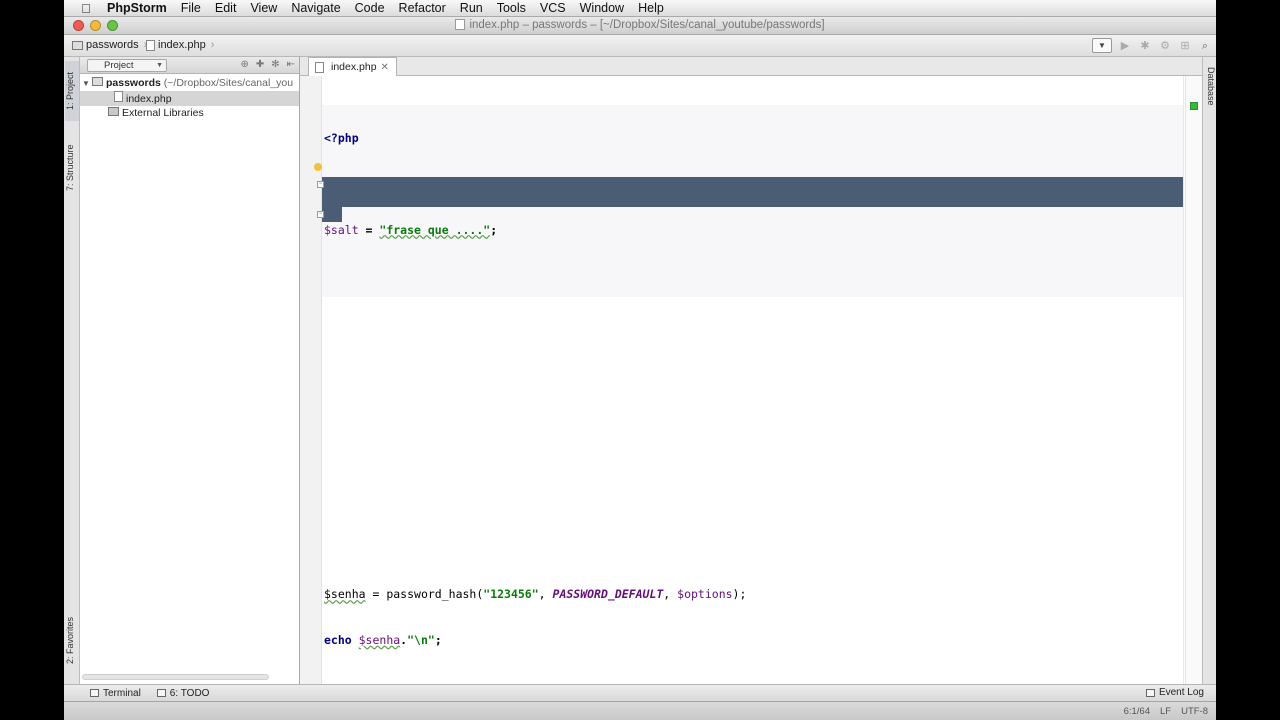 The image size is (1280, 720). Describe the element at coordinates (320, 214) in the screenshot. I see `fold-end-icon: −` at that location.